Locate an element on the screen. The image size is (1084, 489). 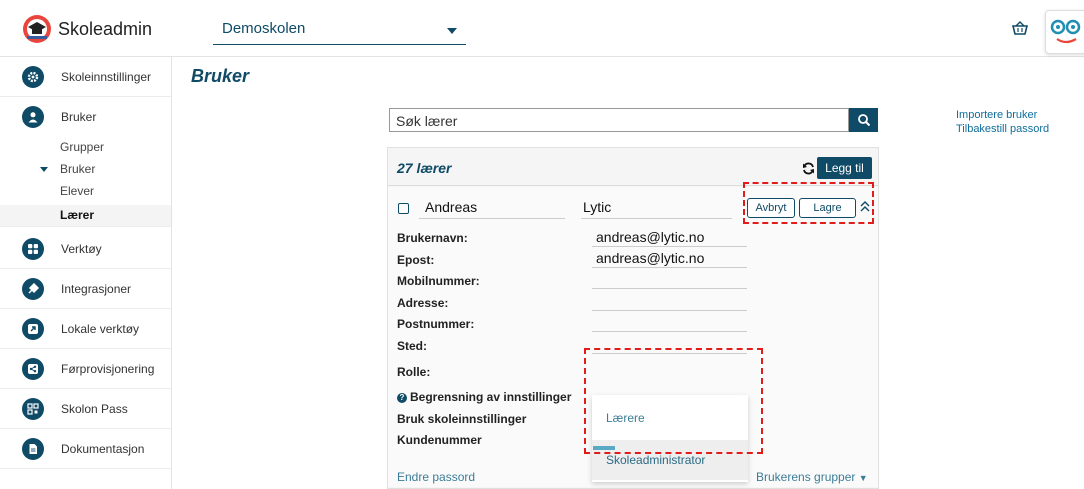
sidebar-item-integrasjoner: Integrasjoner is located at coordinates (85, 289).